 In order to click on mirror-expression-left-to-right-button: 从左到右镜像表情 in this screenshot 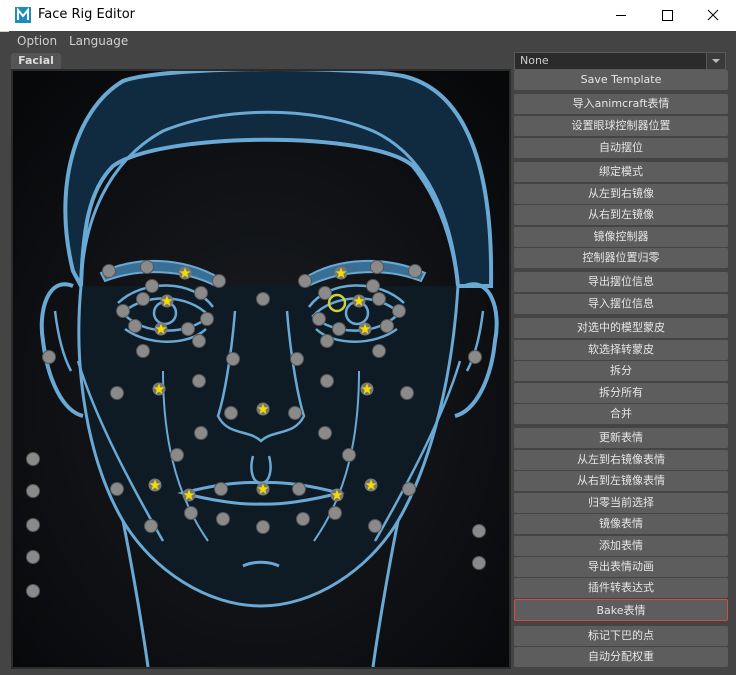, I will do `click(621, 460)`.